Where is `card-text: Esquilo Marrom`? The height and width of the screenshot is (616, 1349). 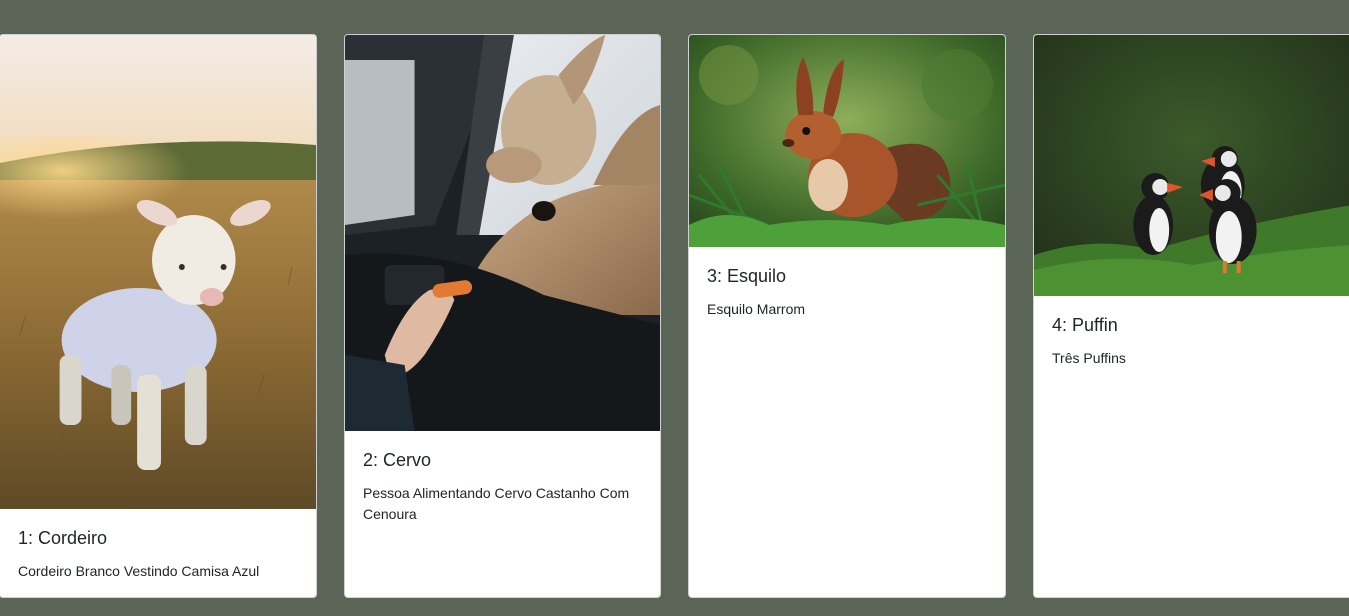 card-text: Esquilo Marrom is located at coordinates (756, 309).